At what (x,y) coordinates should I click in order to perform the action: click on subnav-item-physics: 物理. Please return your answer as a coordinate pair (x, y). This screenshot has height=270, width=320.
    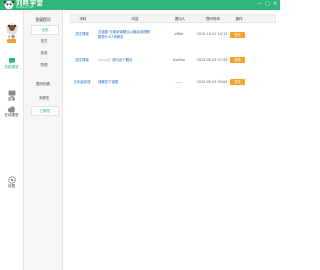
    Looking at the image, I should click on (44, 65).